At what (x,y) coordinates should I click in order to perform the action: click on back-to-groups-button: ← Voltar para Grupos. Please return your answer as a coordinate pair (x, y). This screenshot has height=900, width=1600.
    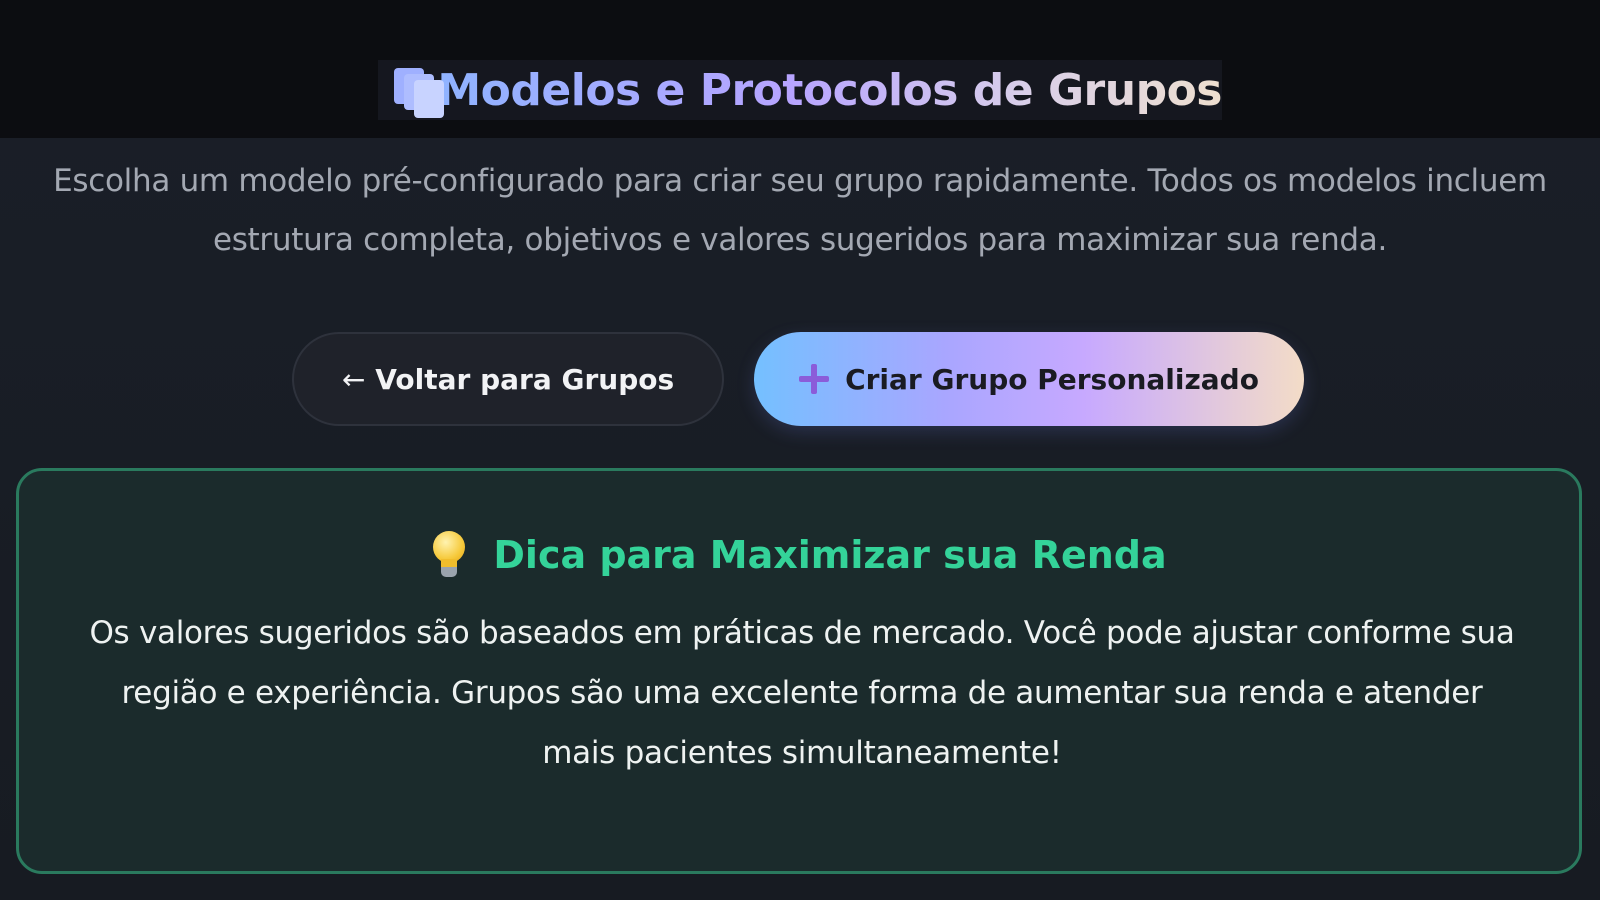
    Looking at the image, I should click on (508, 379).